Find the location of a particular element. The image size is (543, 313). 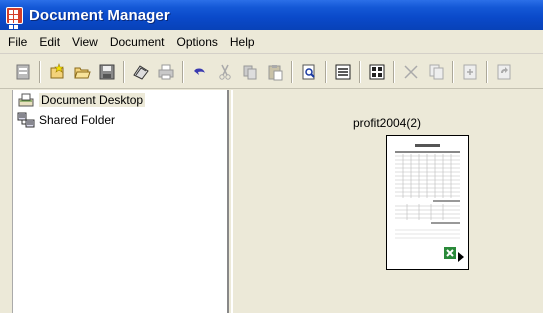

undo-icon is located at coordinates (199, 70).